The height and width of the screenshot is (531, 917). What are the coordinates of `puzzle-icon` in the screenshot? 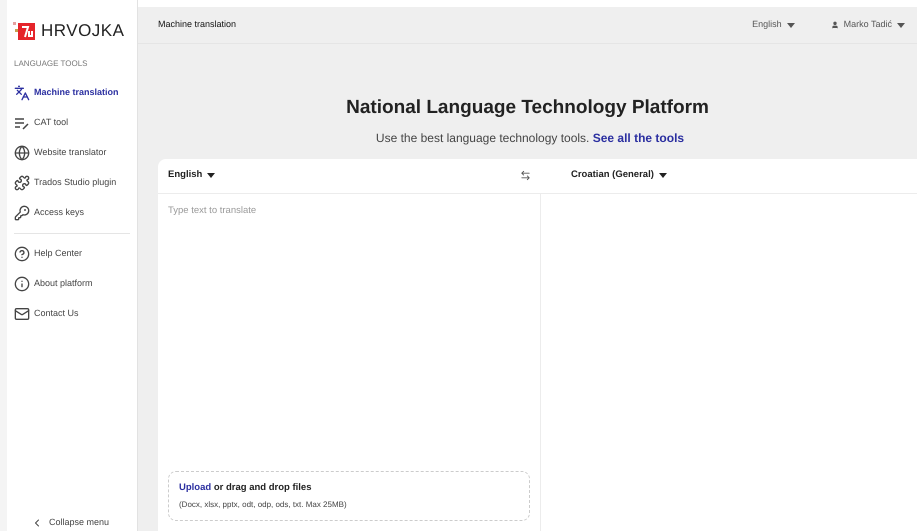 It's located at (22, 182).